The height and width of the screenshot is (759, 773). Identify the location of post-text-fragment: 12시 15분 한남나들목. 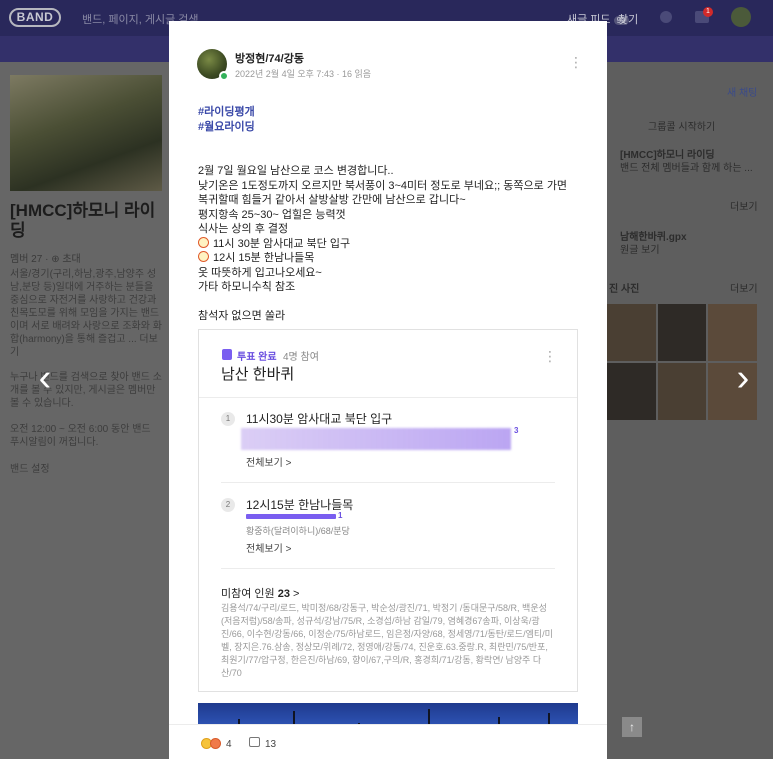
(264, 258).